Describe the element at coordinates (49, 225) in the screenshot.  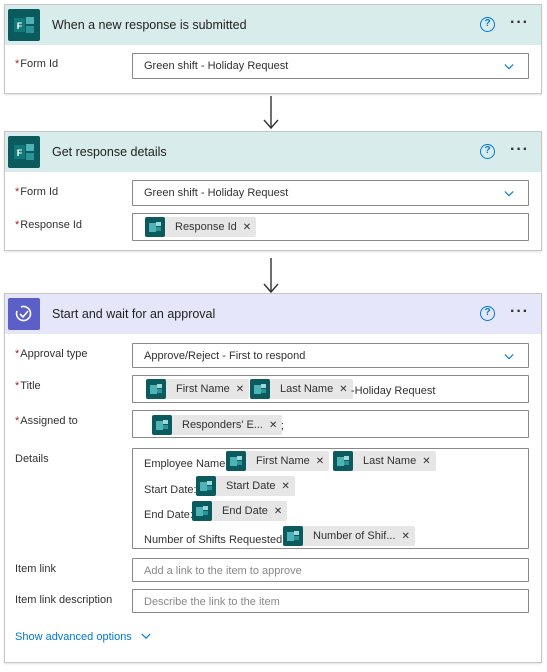
I see `response-id-label: *Response Id` at that location.